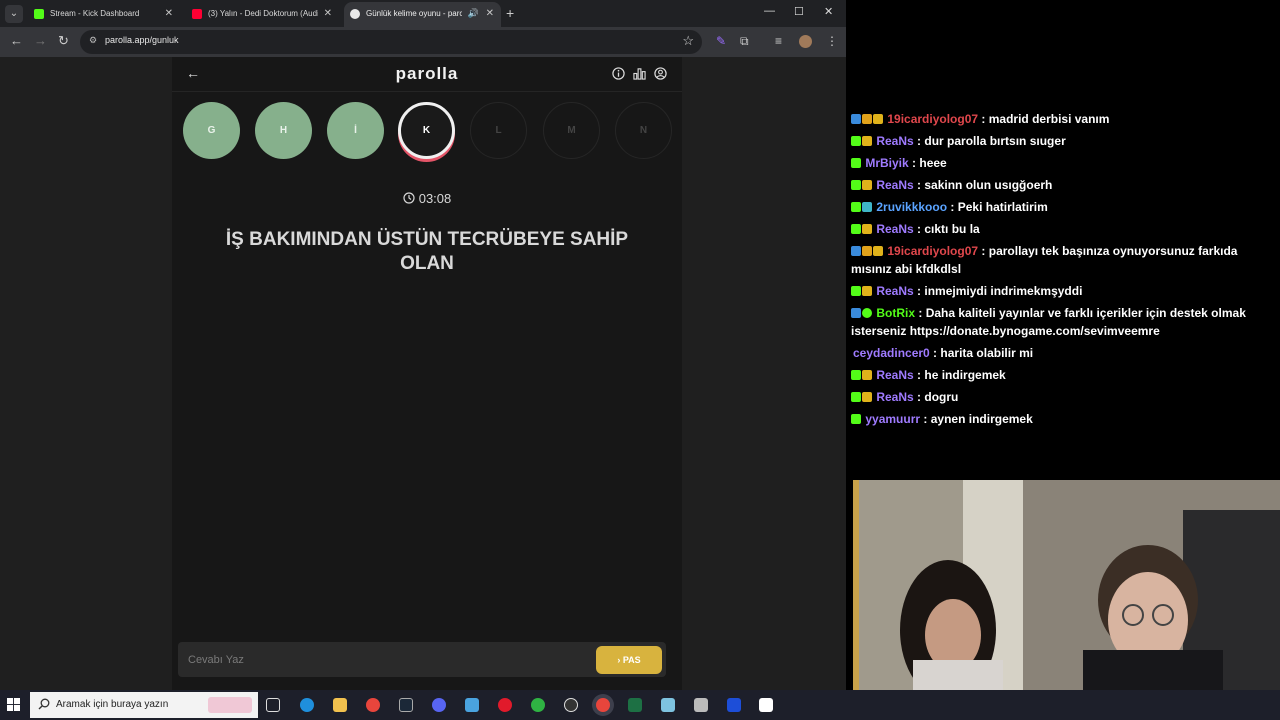 Image resolution: width=1280 pixels, height=720 pixels. I want to click on tab-youtube: (3) Yalın - Dedi Doktorum (Audi ✕, so click(262, 14).